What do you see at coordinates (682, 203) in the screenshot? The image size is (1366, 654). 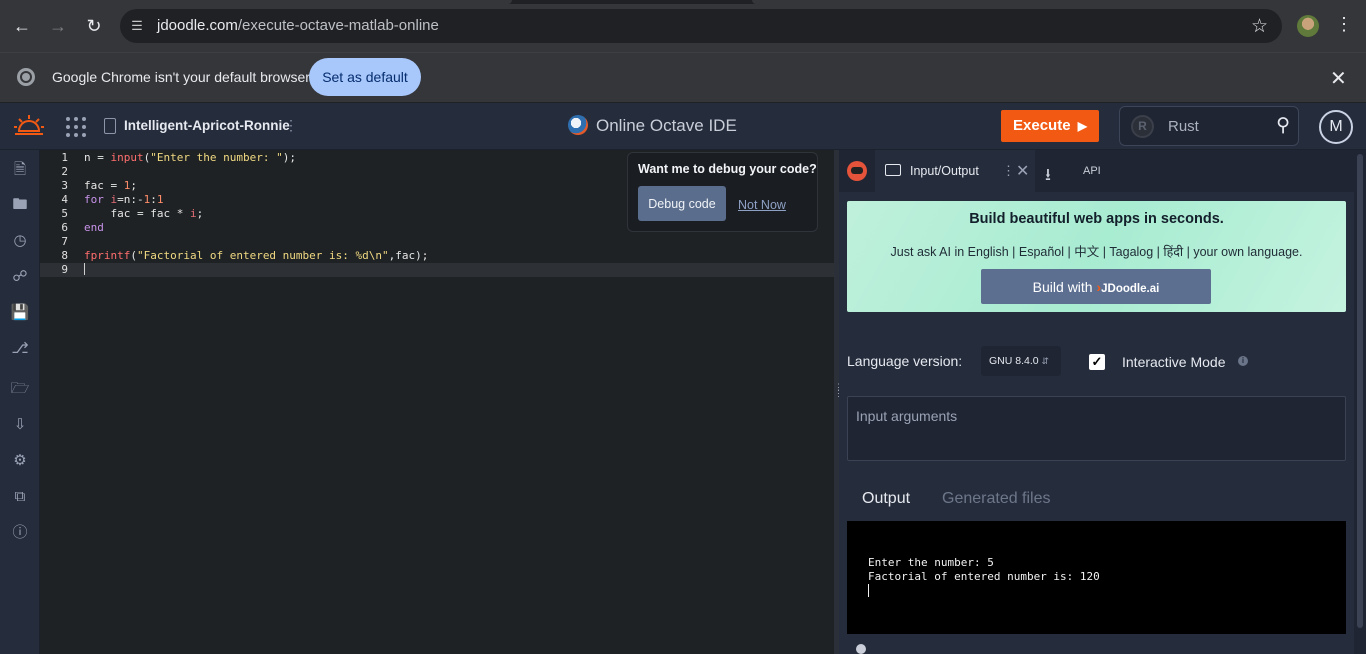 I see `debug-code-button: Debug code` at bounding box center [682, 203].